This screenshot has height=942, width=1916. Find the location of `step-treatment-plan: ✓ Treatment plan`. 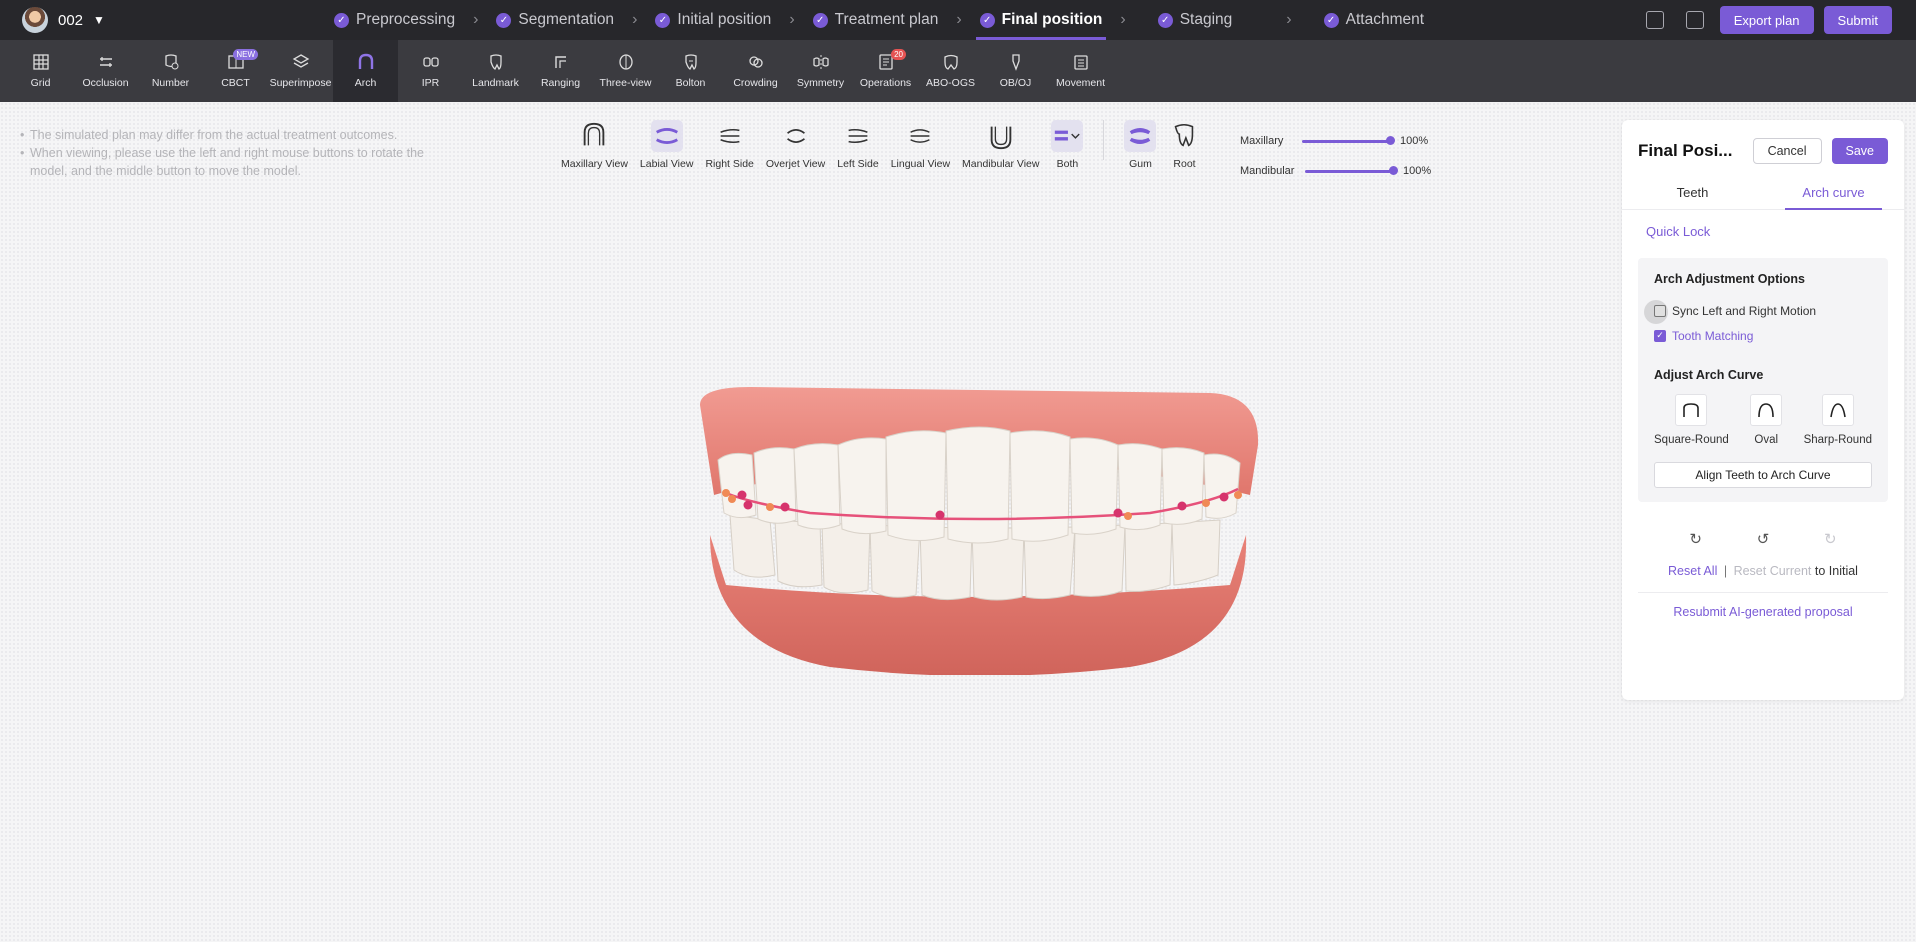

step-treatment-plan: ✓ Treatment plan is located at coordinates (876, 20).